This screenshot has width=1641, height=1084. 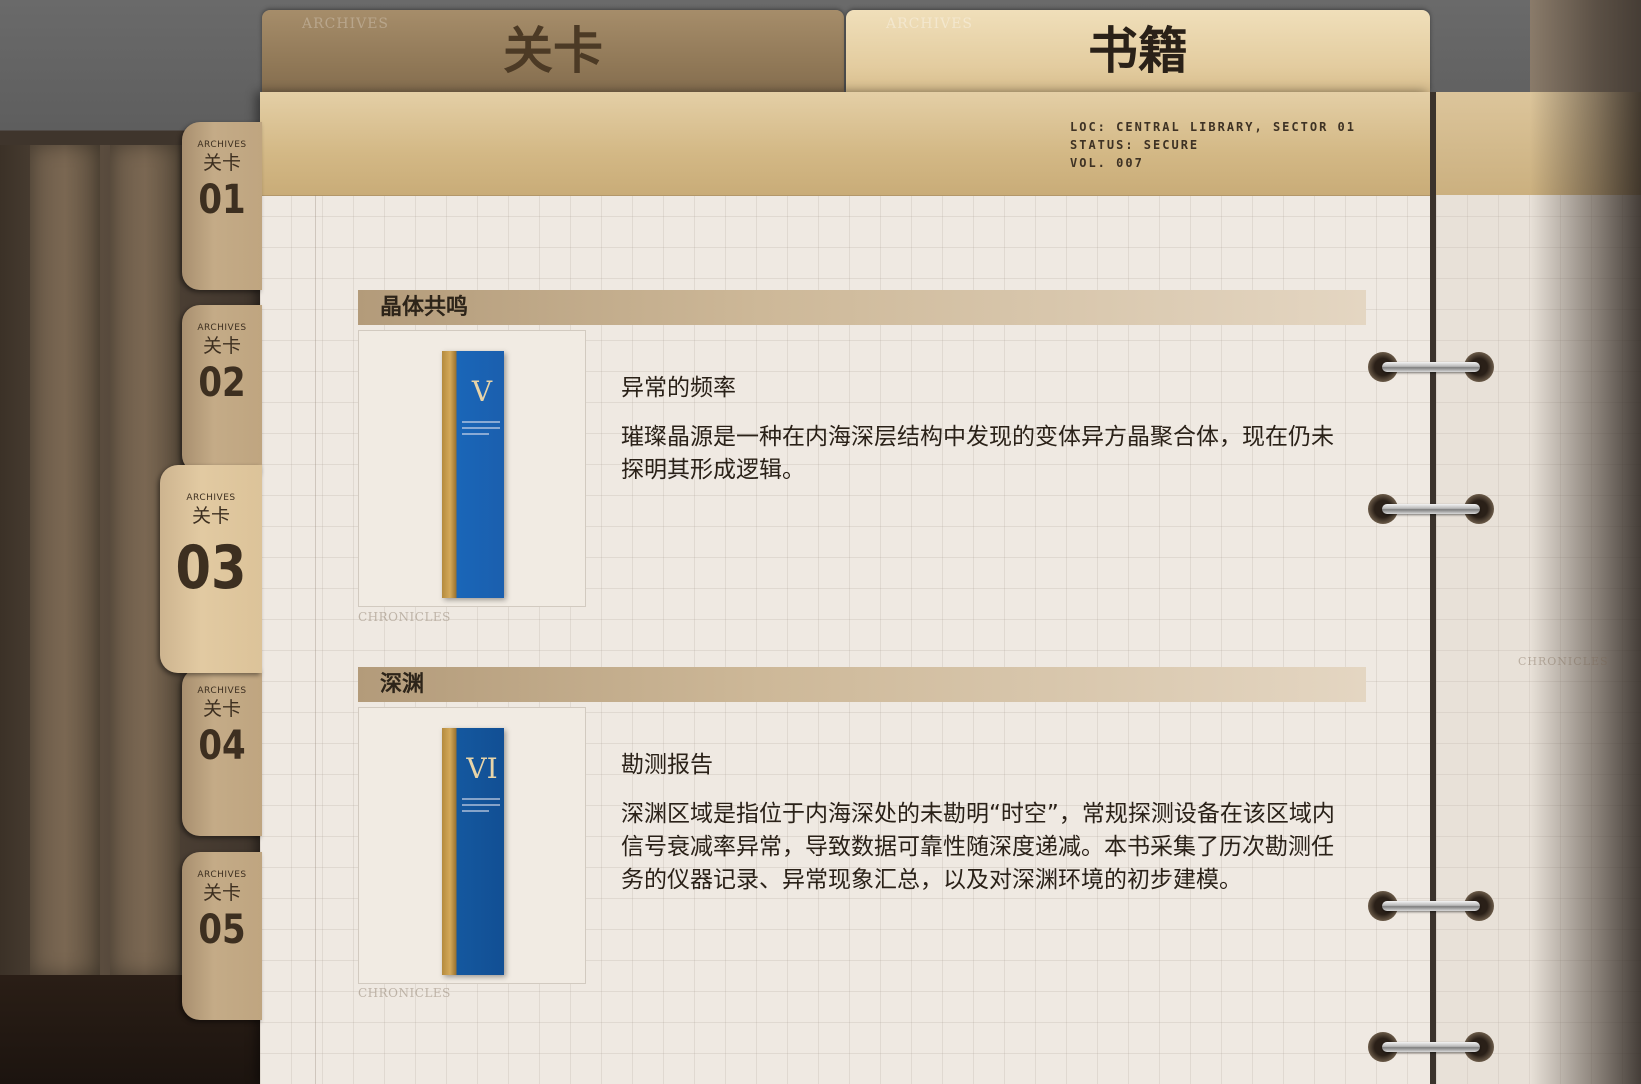 I want to click on side-tab-level-02: ARCHIVES 关卡 02, so click(x=222, y=389).